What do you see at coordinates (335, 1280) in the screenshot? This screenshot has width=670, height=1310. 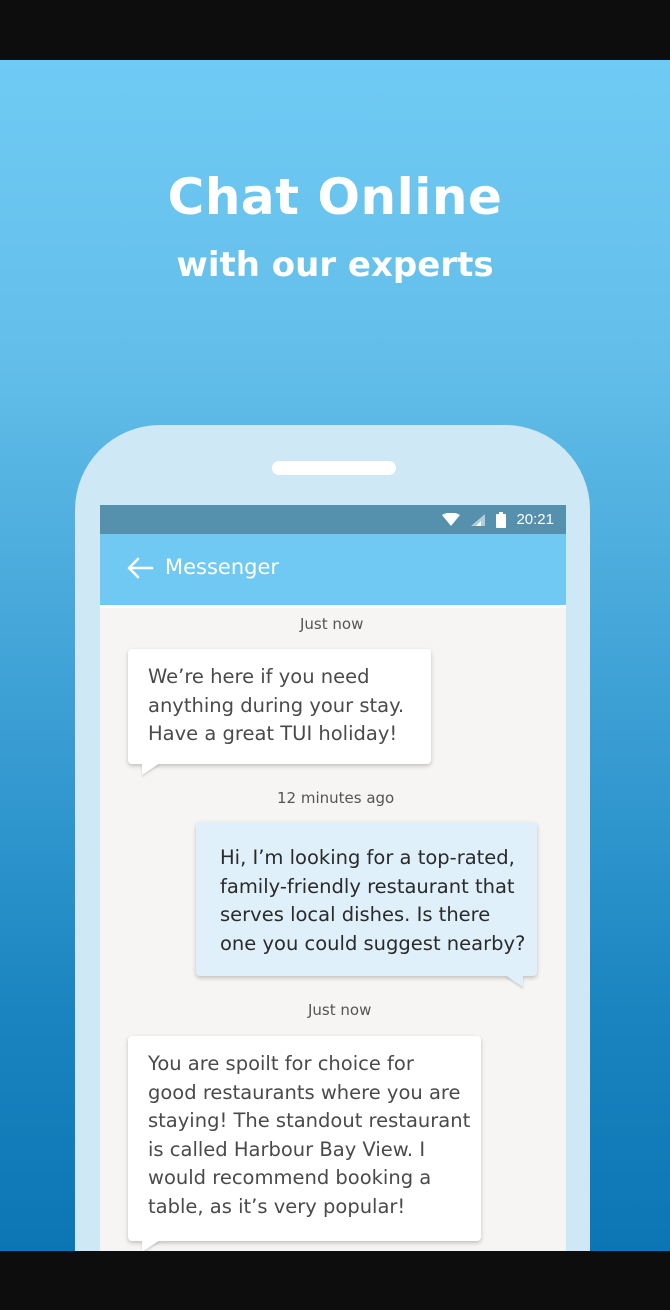 I see `device-bottom-bar` at bounding box center [335, 1280].